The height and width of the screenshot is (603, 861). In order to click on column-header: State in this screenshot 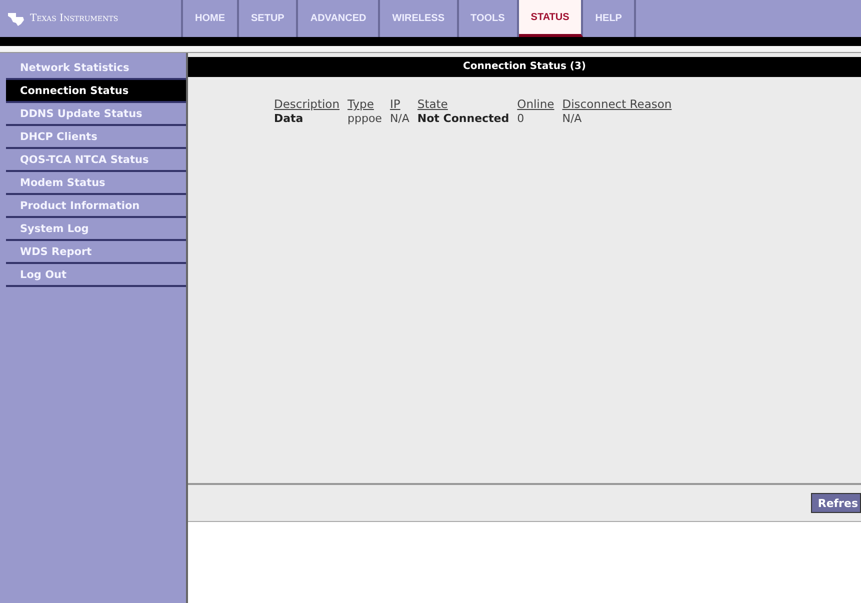, I will do `click(432, 104)`.